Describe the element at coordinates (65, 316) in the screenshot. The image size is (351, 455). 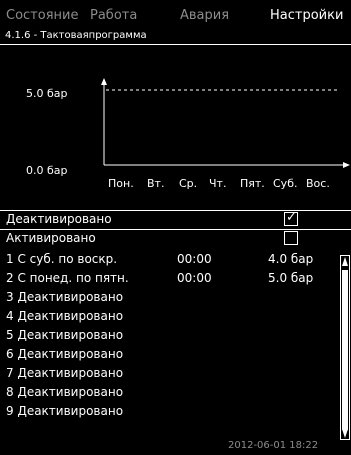
I see `event-text: 4 Деактивировано` at that location.